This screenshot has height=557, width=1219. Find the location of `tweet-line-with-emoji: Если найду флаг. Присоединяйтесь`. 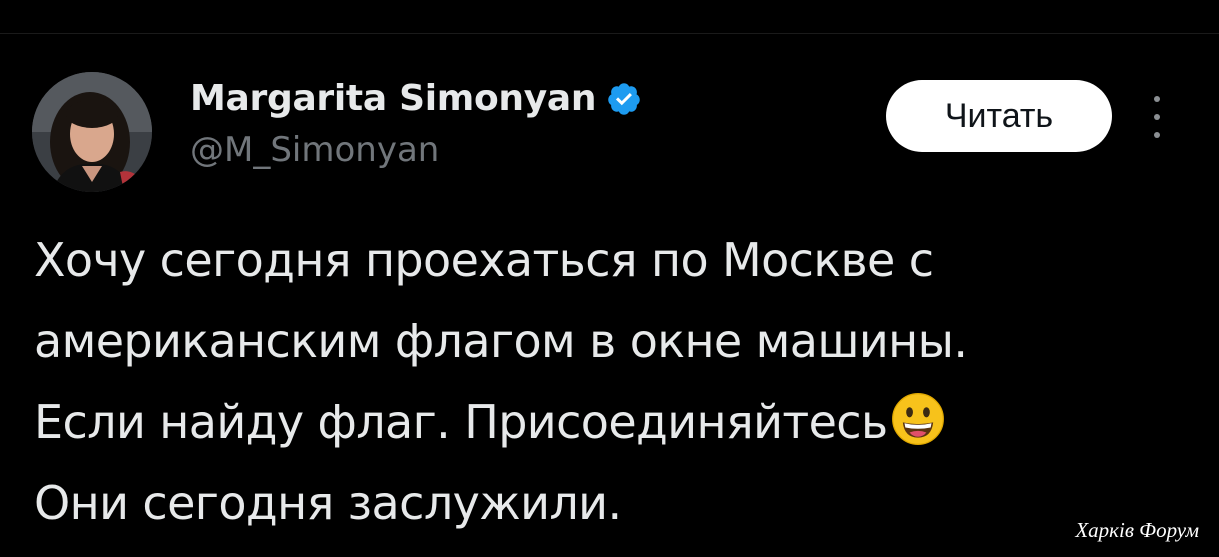

tweet-line-with-emoji: Если найду флаг. Присоединяйтесь is located at coordinates (614, 422).